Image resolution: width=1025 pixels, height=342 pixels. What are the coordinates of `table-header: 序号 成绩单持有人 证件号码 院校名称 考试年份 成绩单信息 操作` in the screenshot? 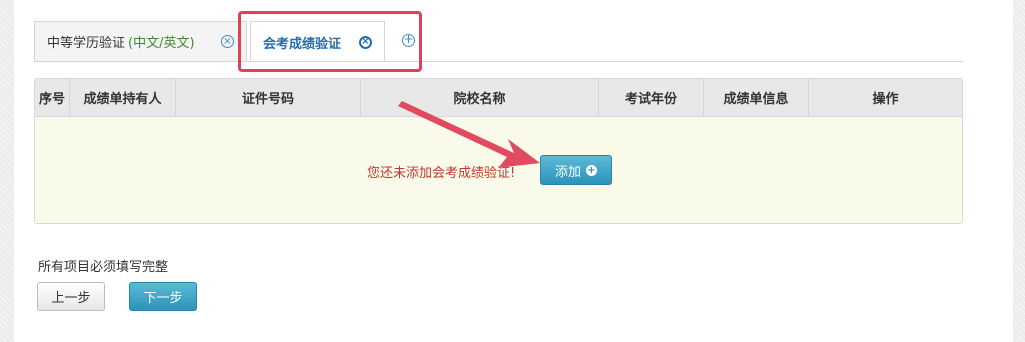 It's located at (498, 98).